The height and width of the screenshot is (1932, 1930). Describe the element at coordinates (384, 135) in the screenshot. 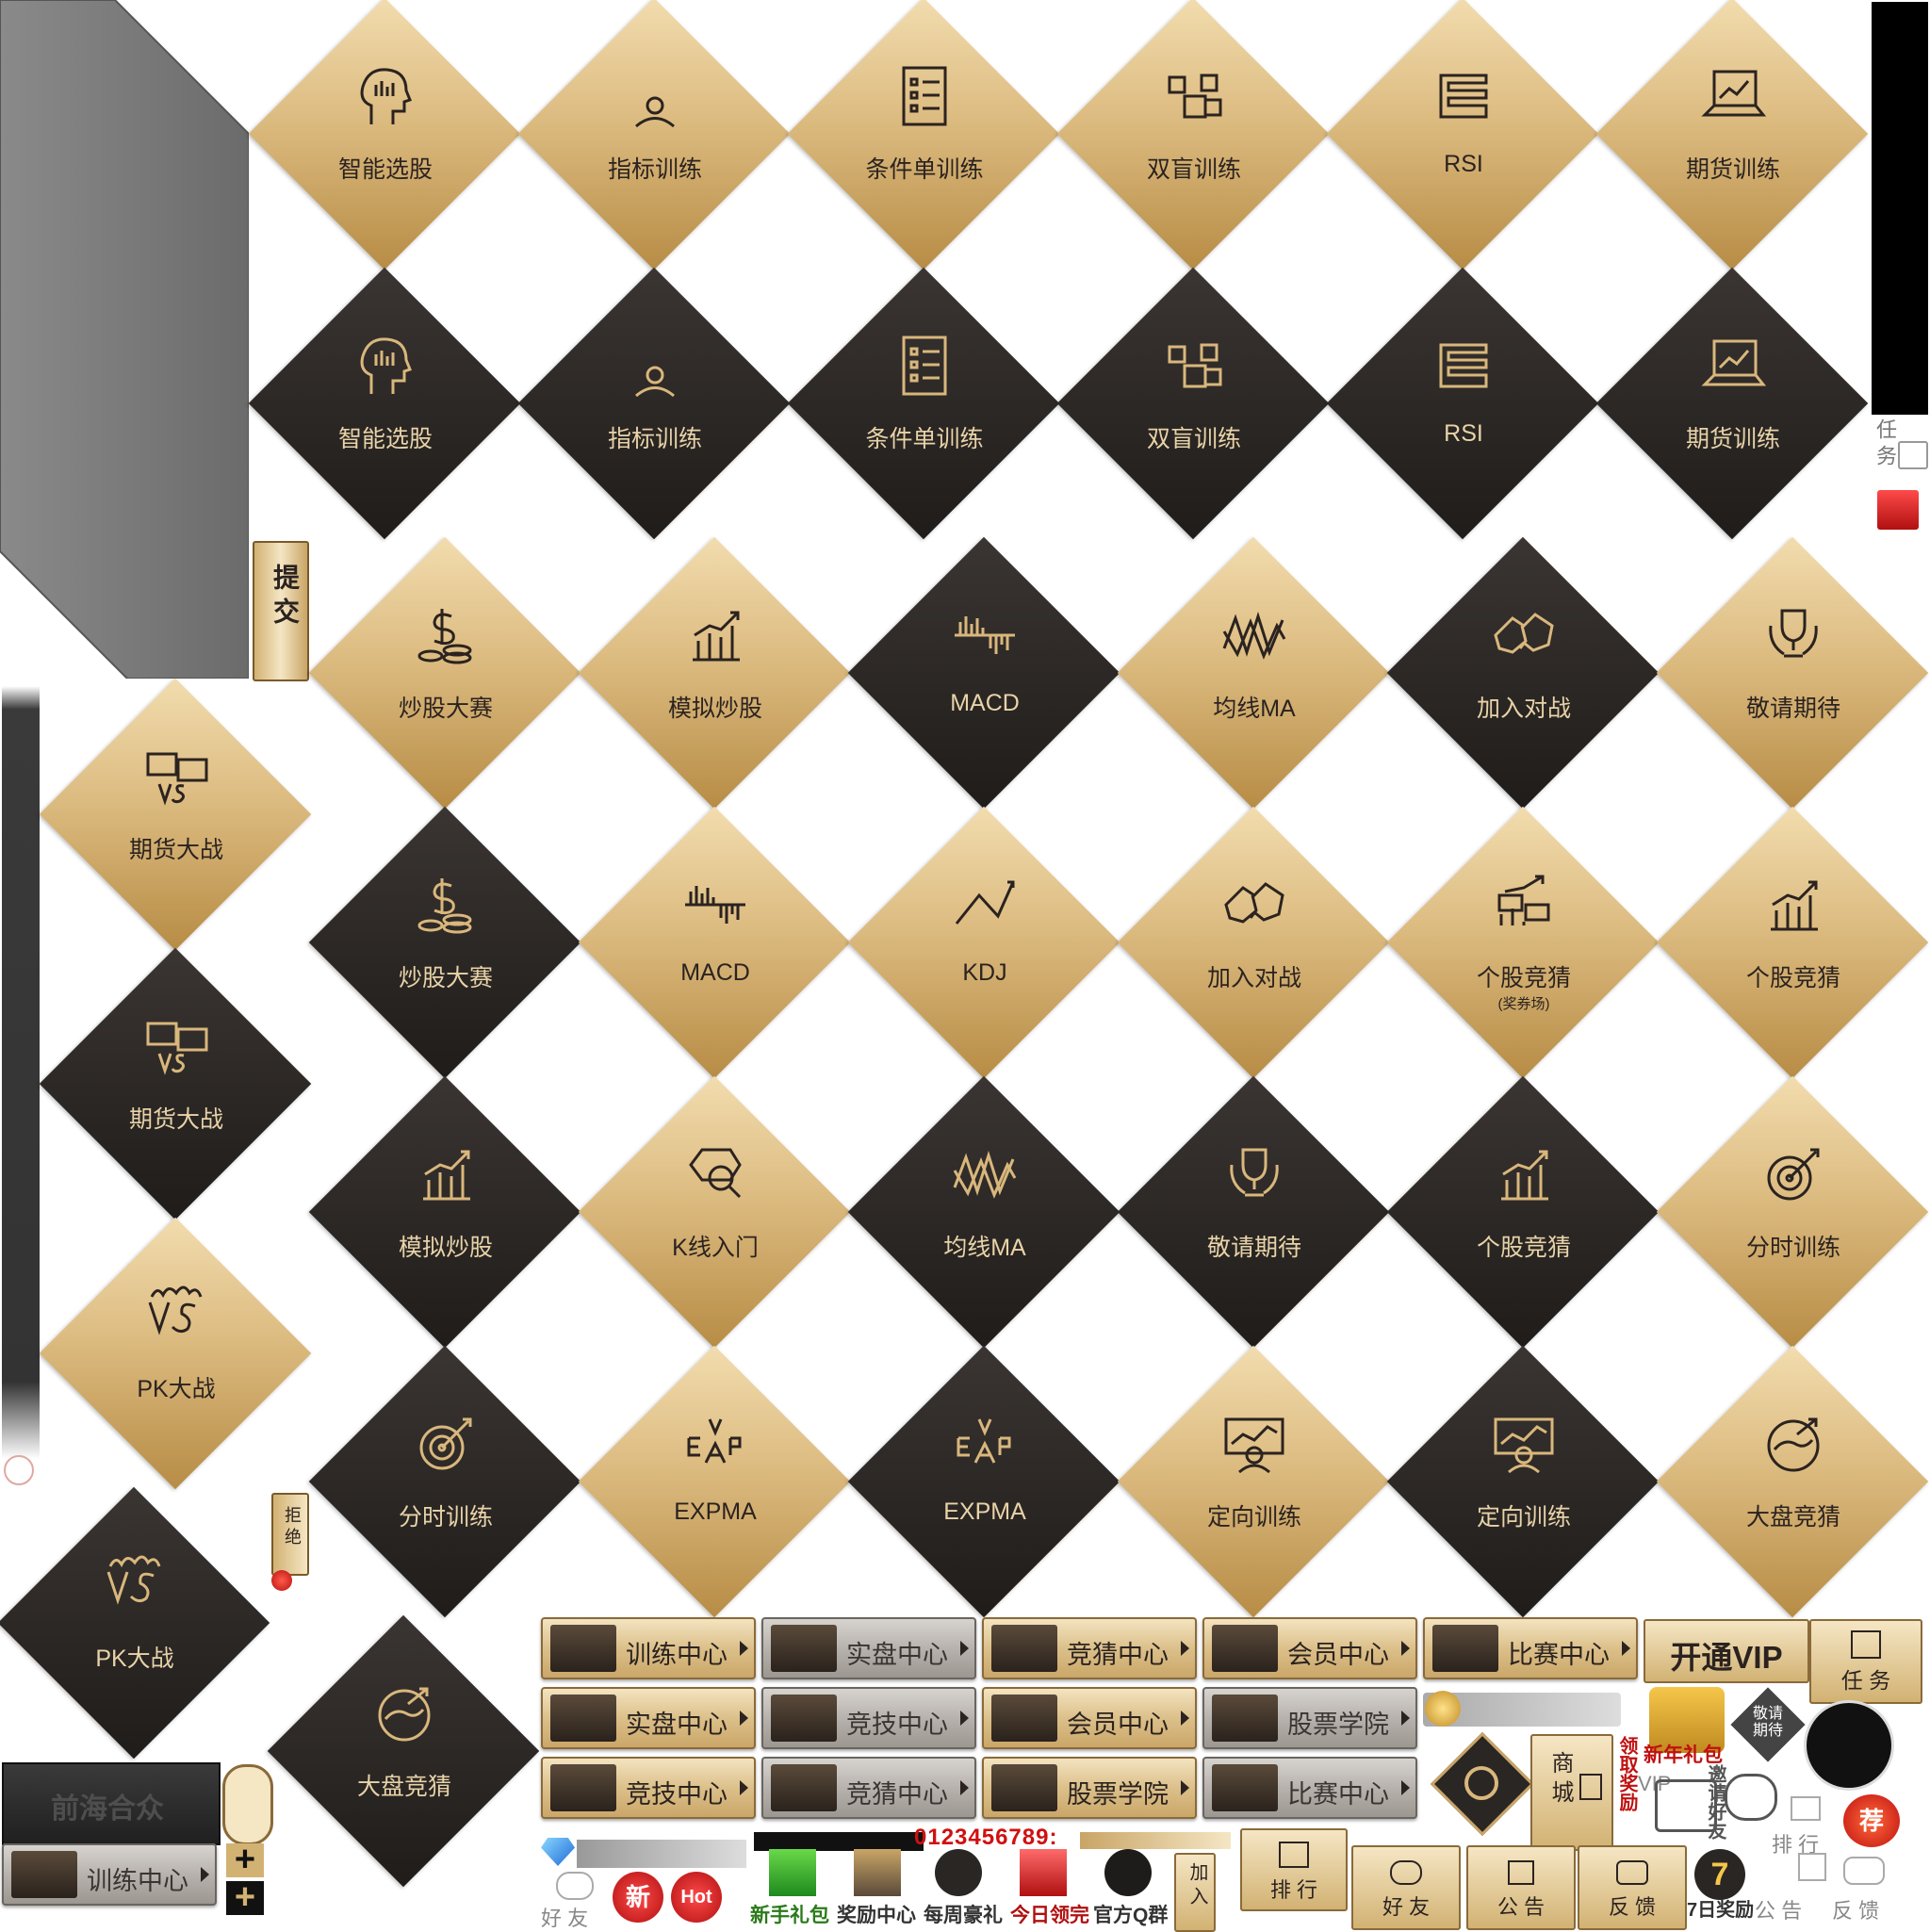

I see `tile-t1: 智能选股` at that location.